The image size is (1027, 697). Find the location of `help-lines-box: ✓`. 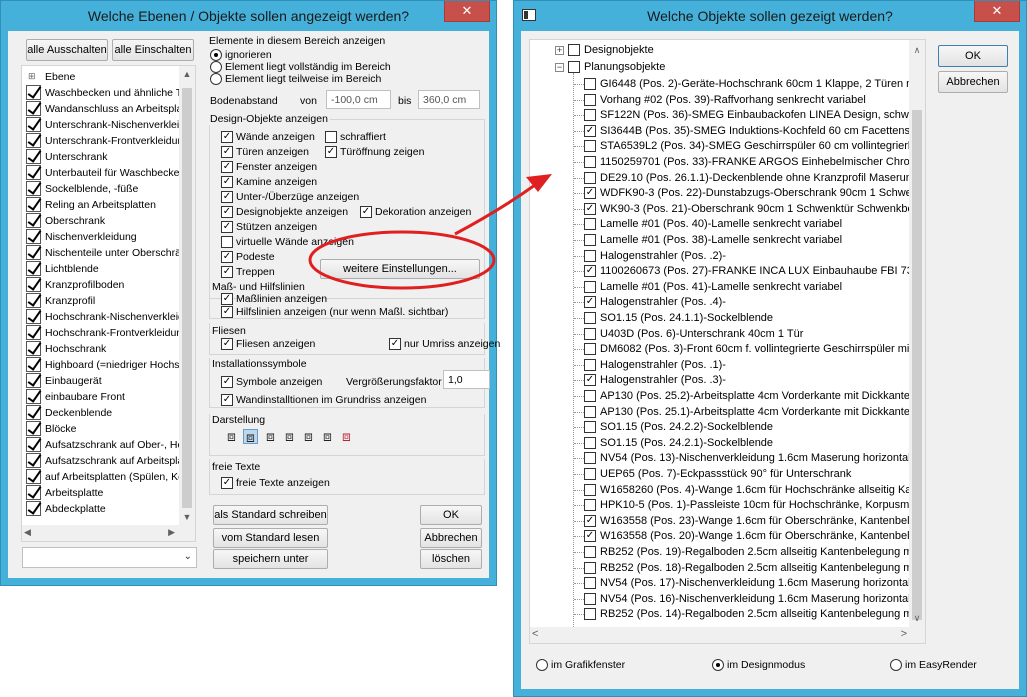

help-lines-box: ✓ is located at coordinates (227, 312).